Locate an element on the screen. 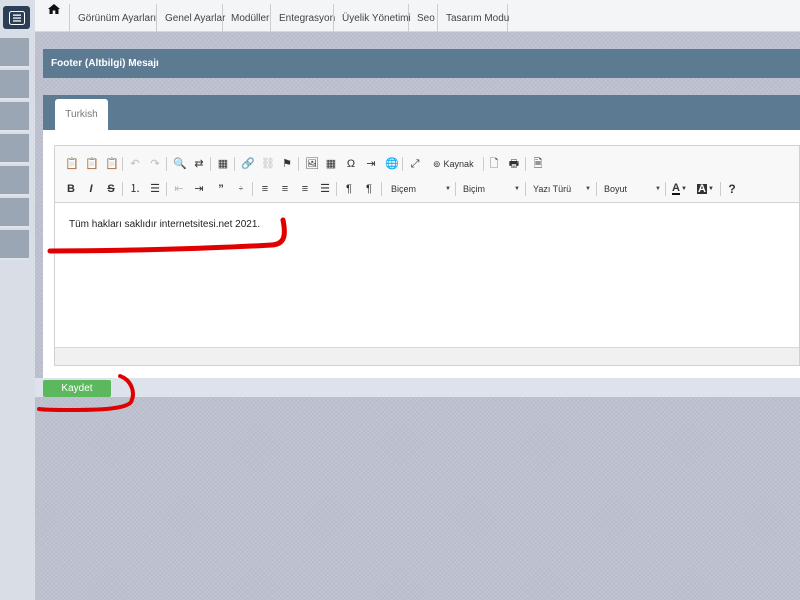  align-right-icon: ≡ is located at coordinates (305, 189).